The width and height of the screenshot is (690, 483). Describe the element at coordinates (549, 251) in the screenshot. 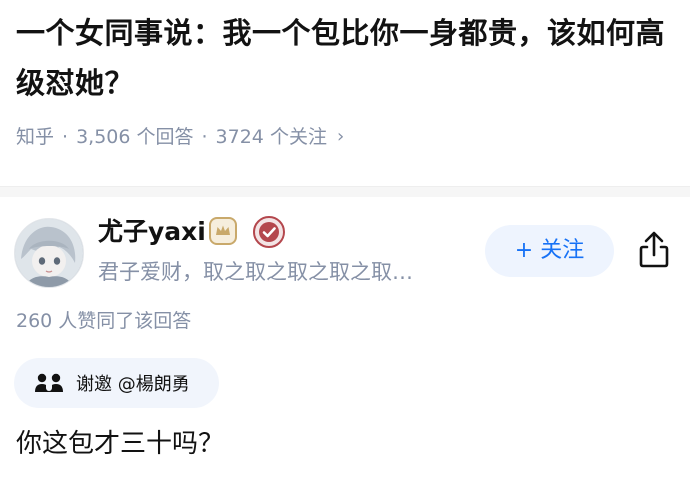

I see `follow-button: + 关注` at that location.